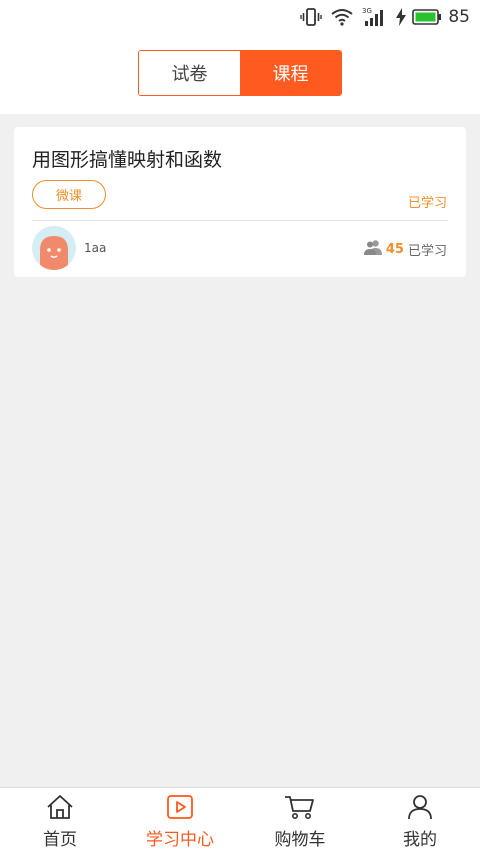  What do you see at coordinates (401, 17) in the screenshot?
I see `charging-icon` at bounding box center [401, 17].